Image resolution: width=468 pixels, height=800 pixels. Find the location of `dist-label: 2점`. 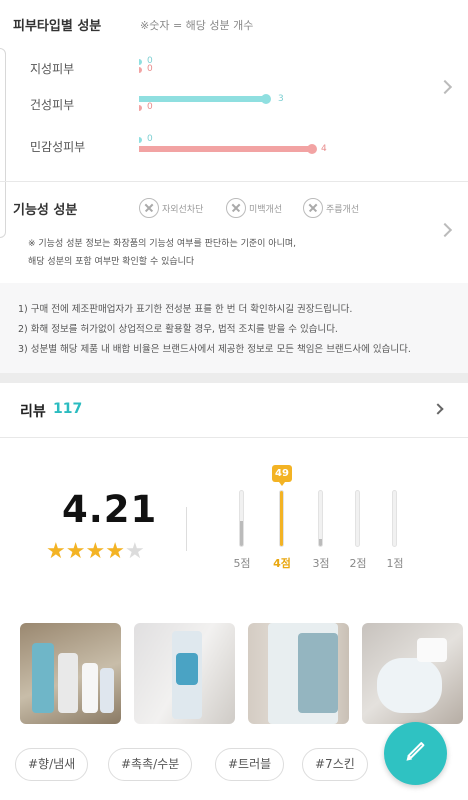

dist-label: 2점 is located at coordinates (358, 563).